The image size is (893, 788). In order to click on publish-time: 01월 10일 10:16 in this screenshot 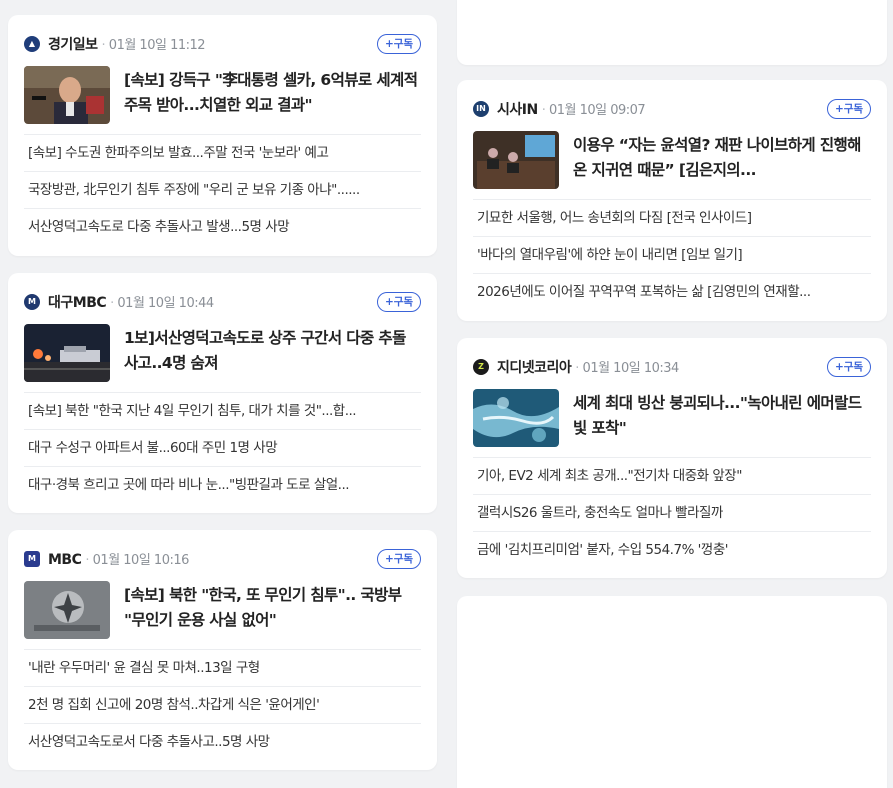, I will do `click(137, 560)`.